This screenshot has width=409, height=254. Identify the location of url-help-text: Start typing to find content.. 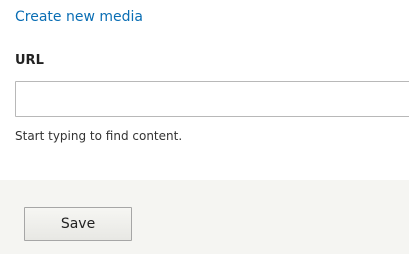
(99, 136).